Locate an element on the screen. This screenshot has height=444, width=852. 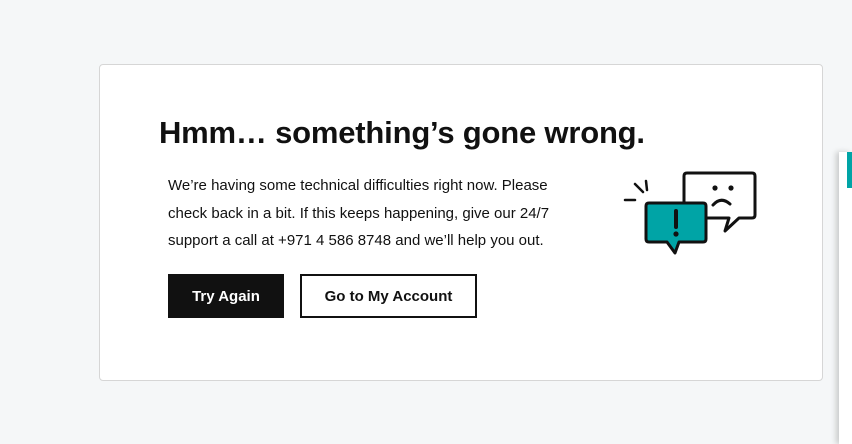
side-panel-accent is located at coordinates (849, 170).